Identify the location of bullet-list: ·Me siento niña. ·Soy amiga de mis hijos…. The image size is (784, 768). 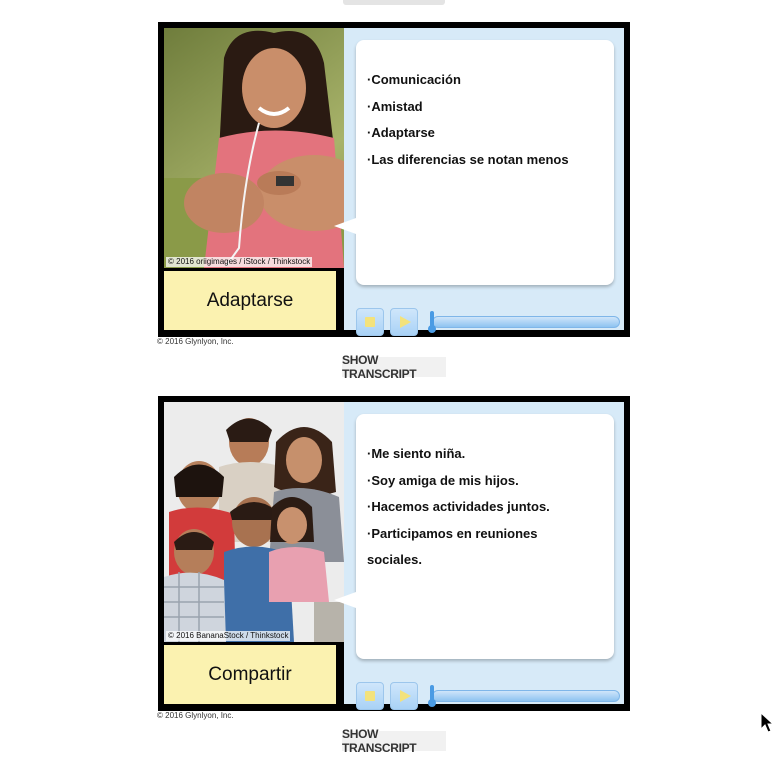
(485, 494).